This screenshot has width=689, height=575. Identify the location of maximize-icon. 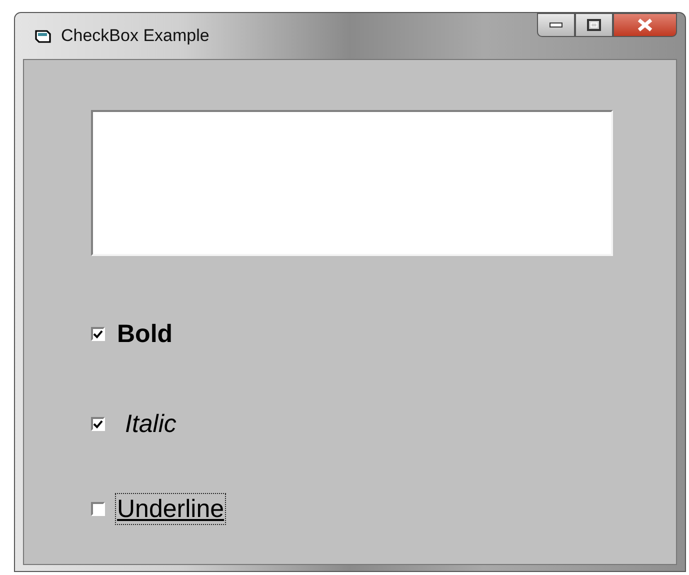
(594, 25).